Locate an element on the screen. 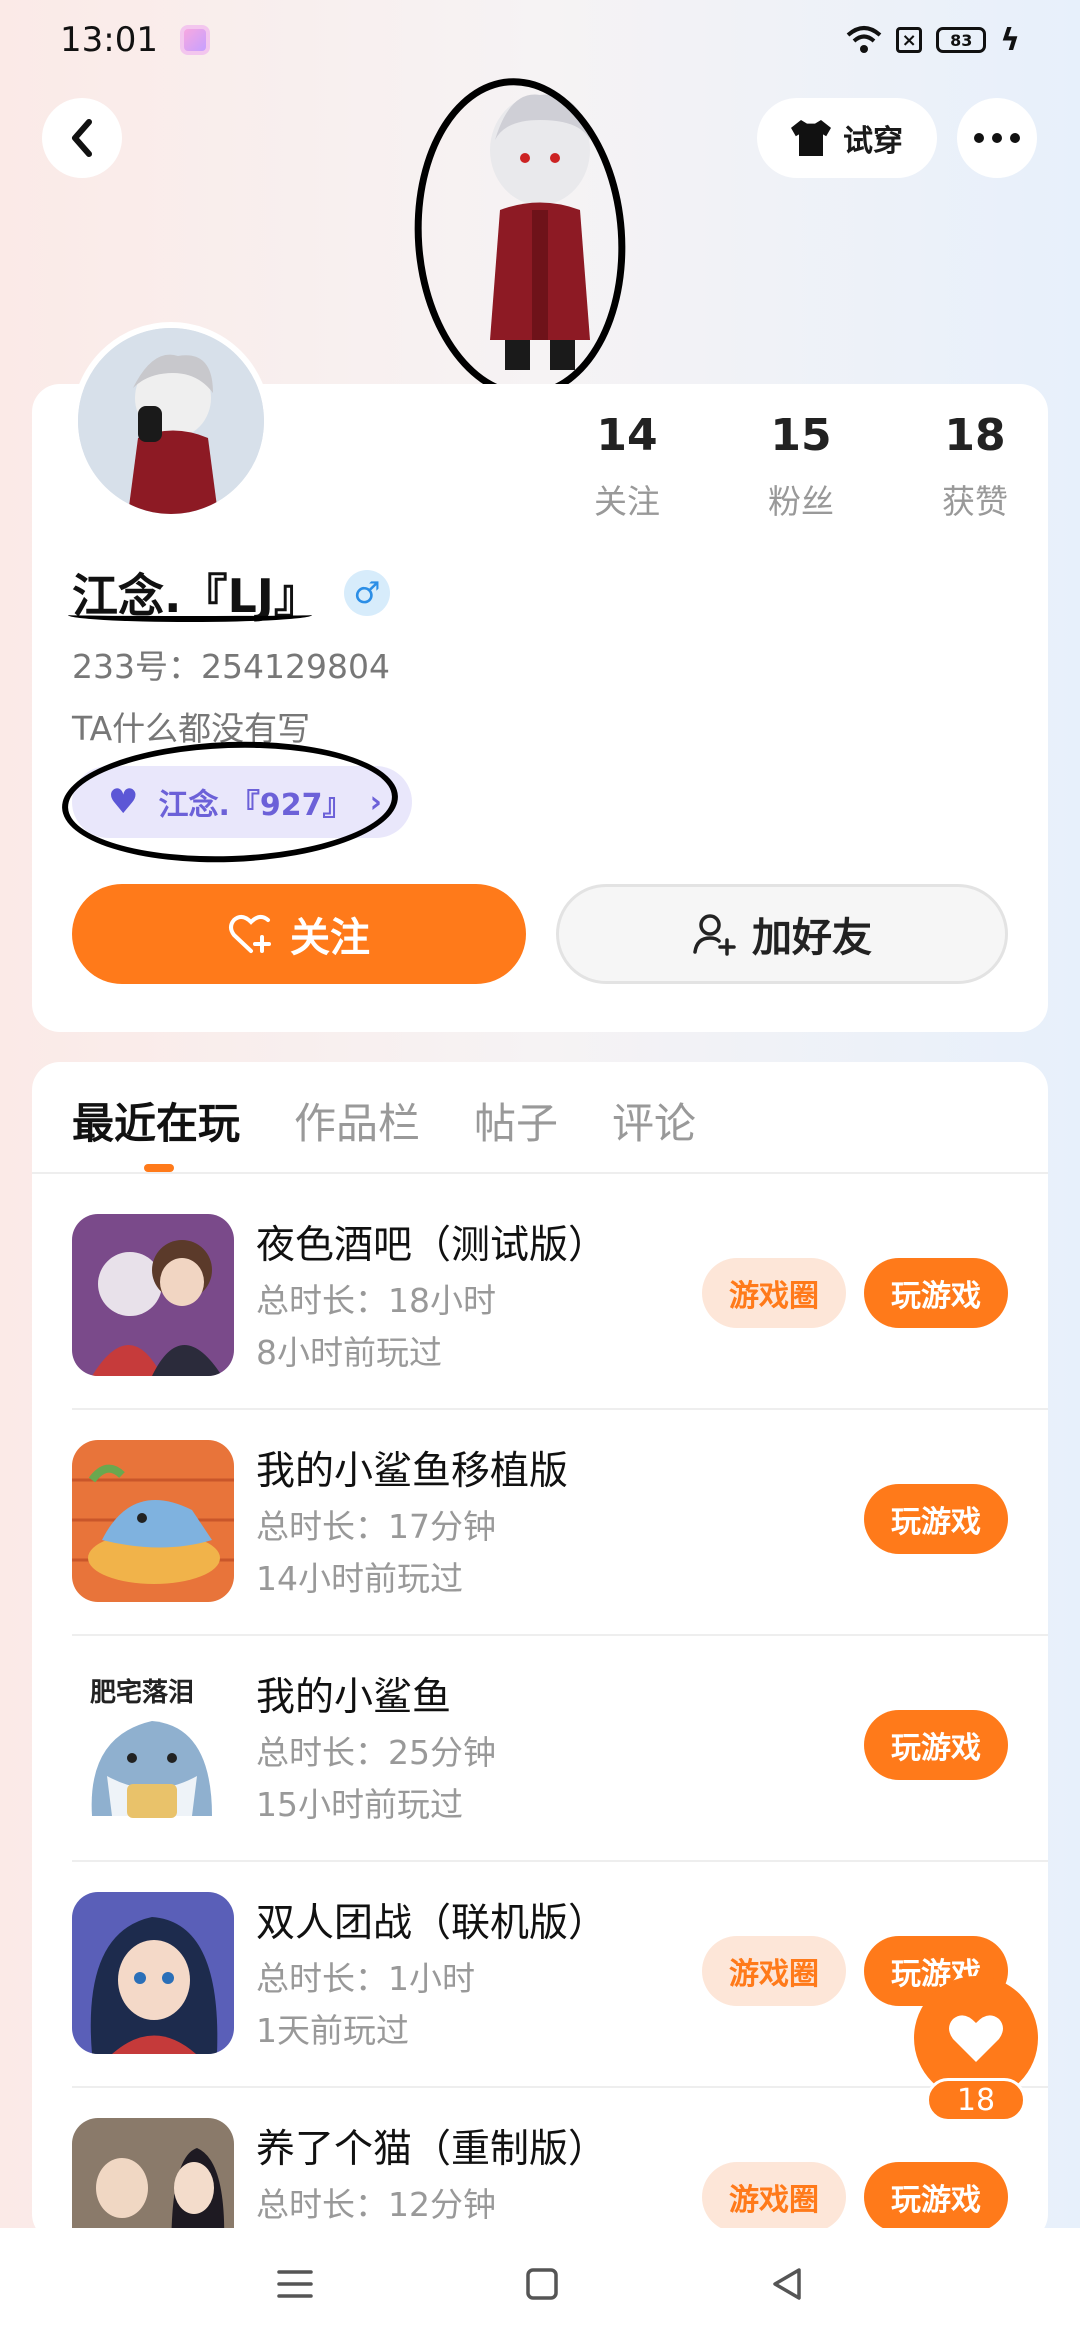 This screenshot has width=1080, height=2340. app-notification-icon is located at coordinates (194, 40).